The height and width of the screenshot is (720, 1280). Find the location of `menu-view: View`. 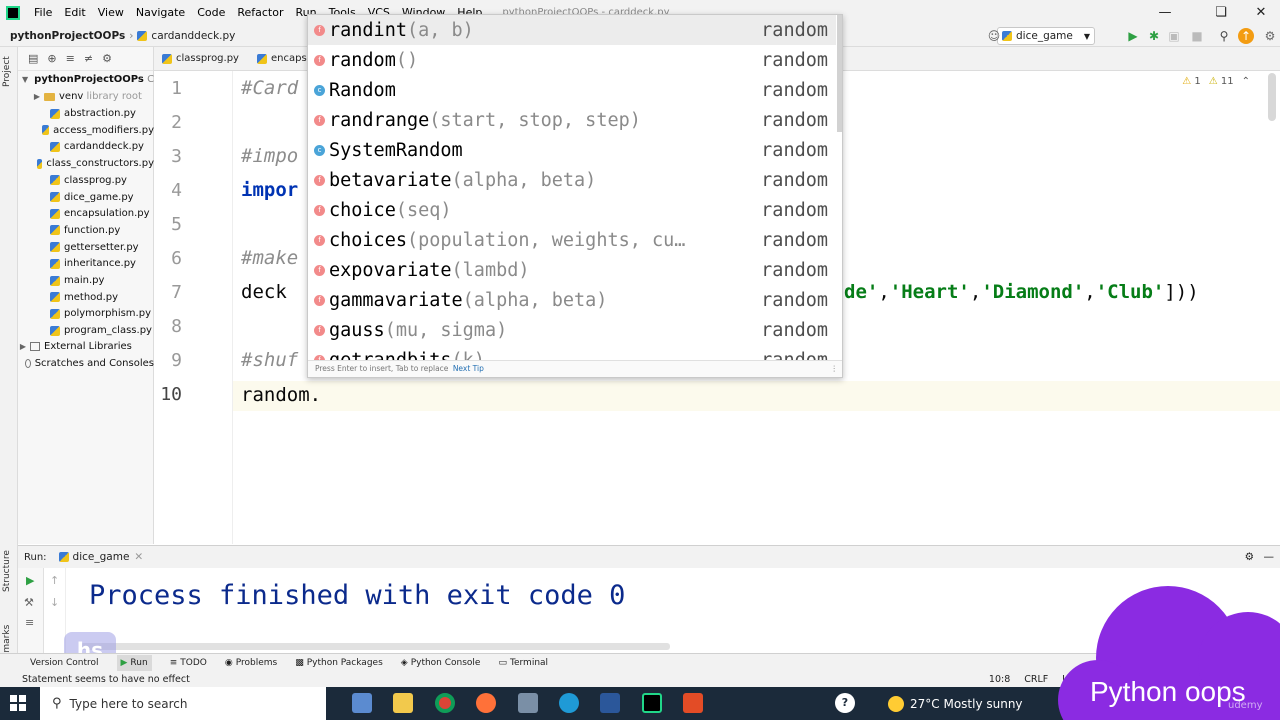

menu-view: View is located at coordinates (111, 12).